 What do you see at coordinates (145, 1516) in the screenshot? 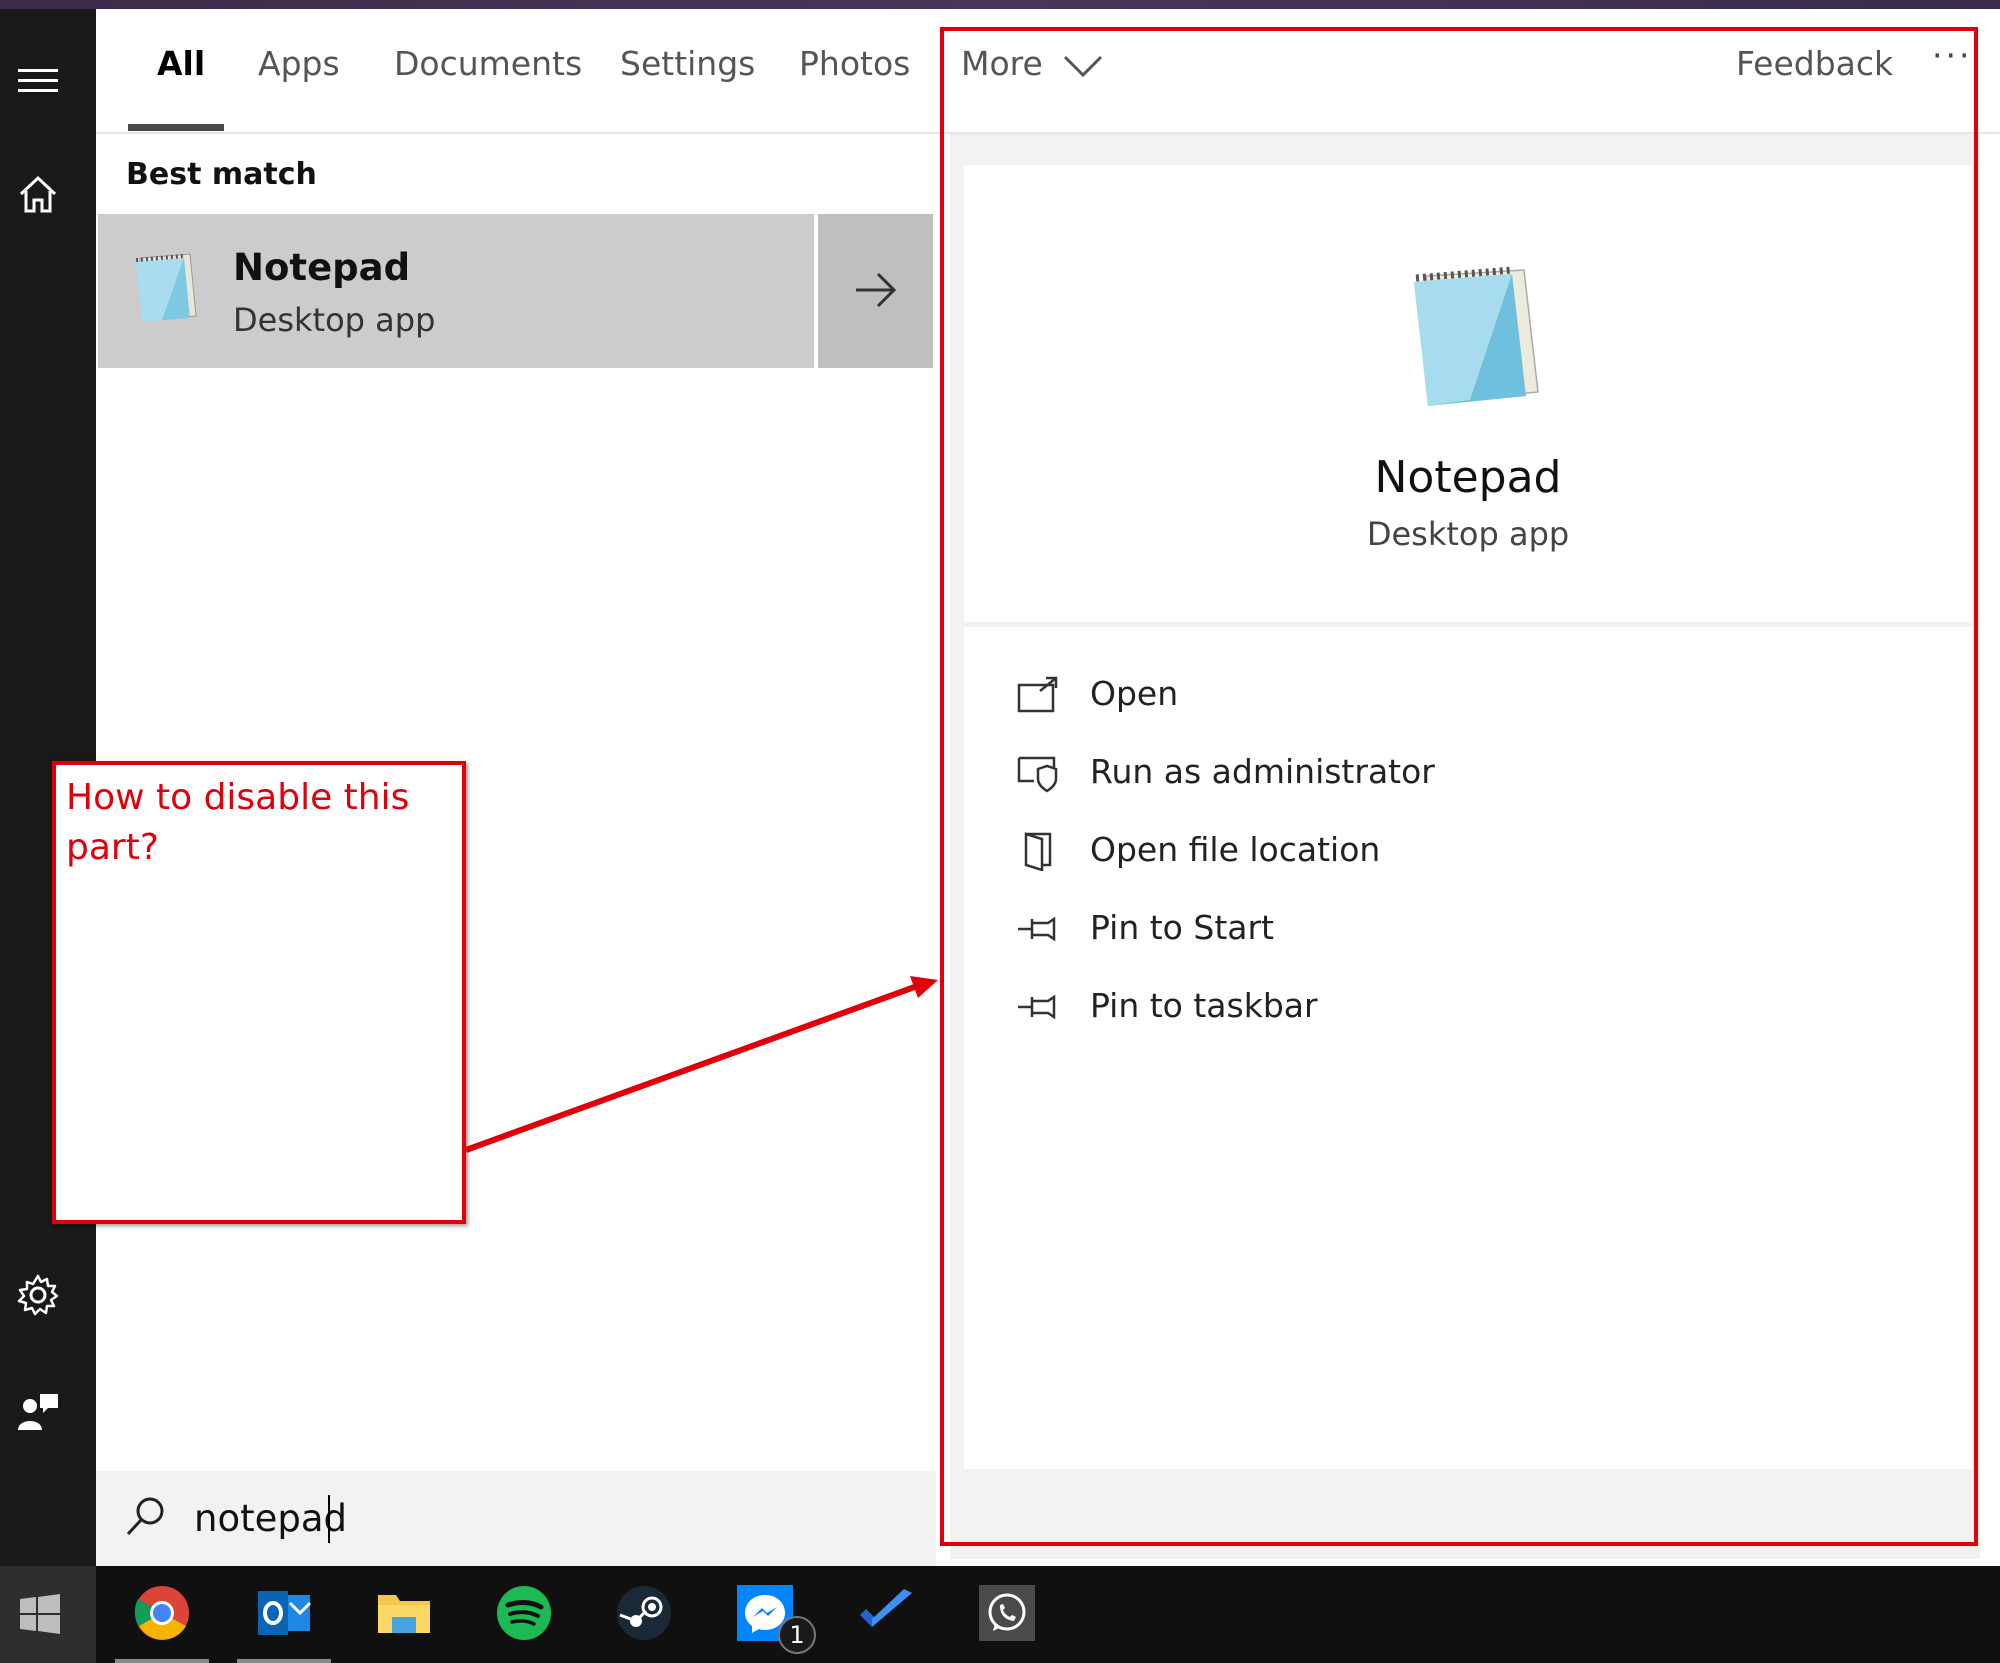
I see `search-icon` at bounding box center [145, 1516].